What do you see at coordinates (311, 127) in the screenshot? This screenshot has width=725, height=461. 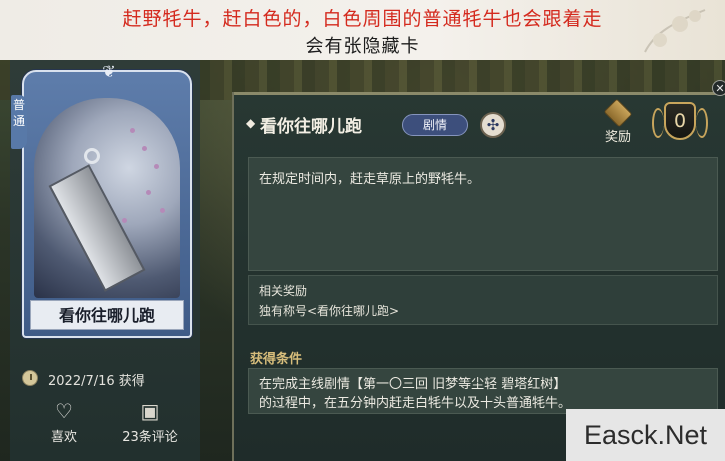 I see `task-name: 看你往哪儿跑` at bounding box center [311, 127].